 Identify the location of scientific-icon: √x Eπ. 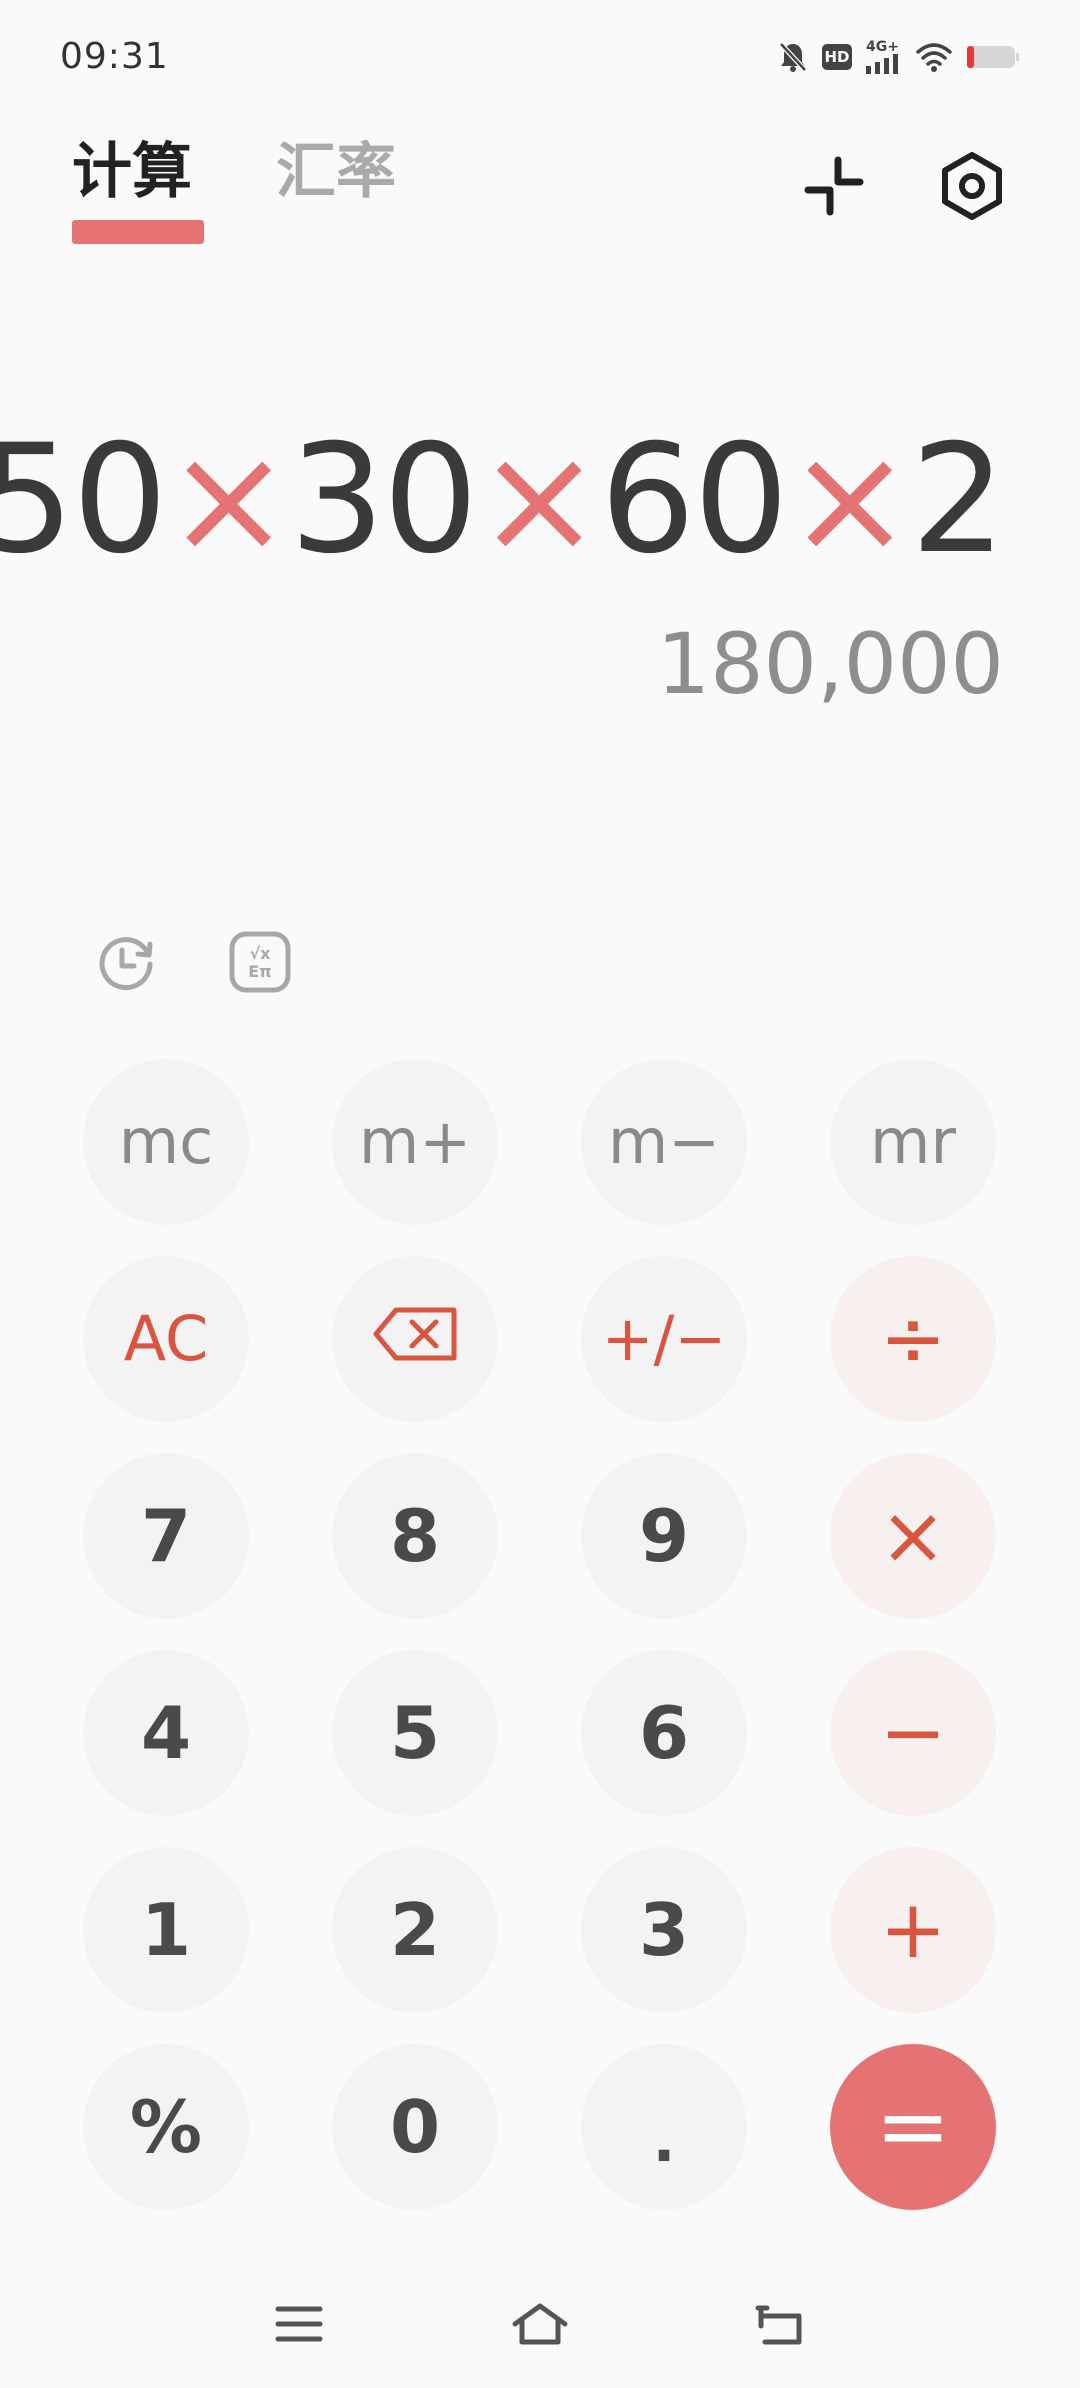
(260, 964).